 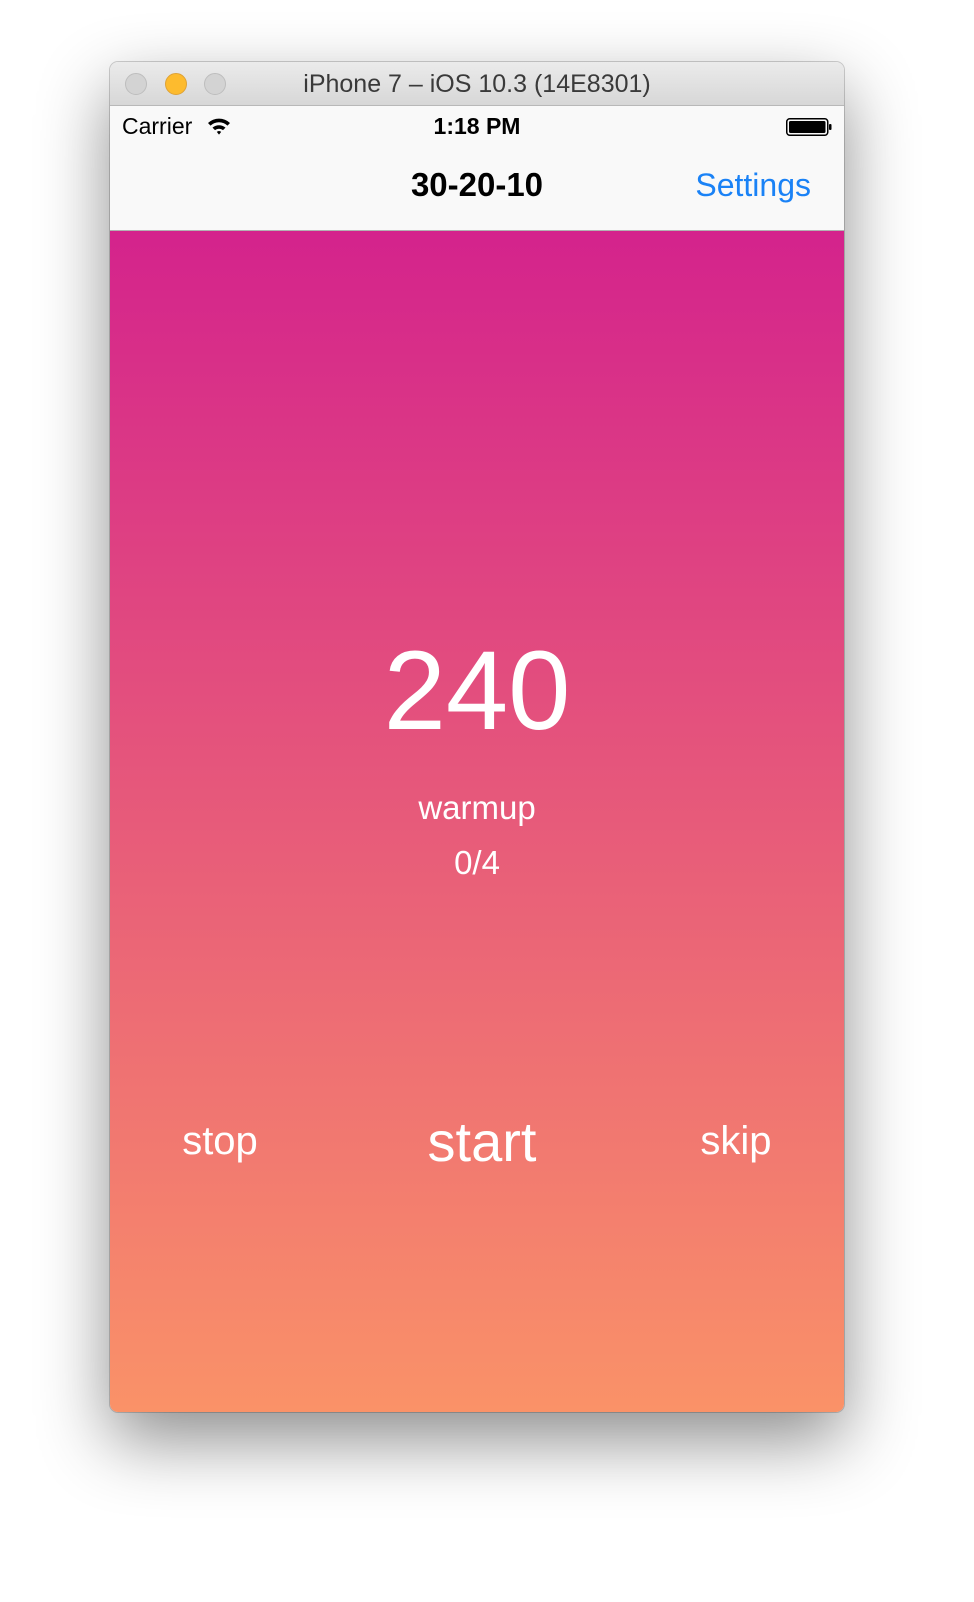 I want to click on round-progress: 0/4, so click(x=477, y=862).